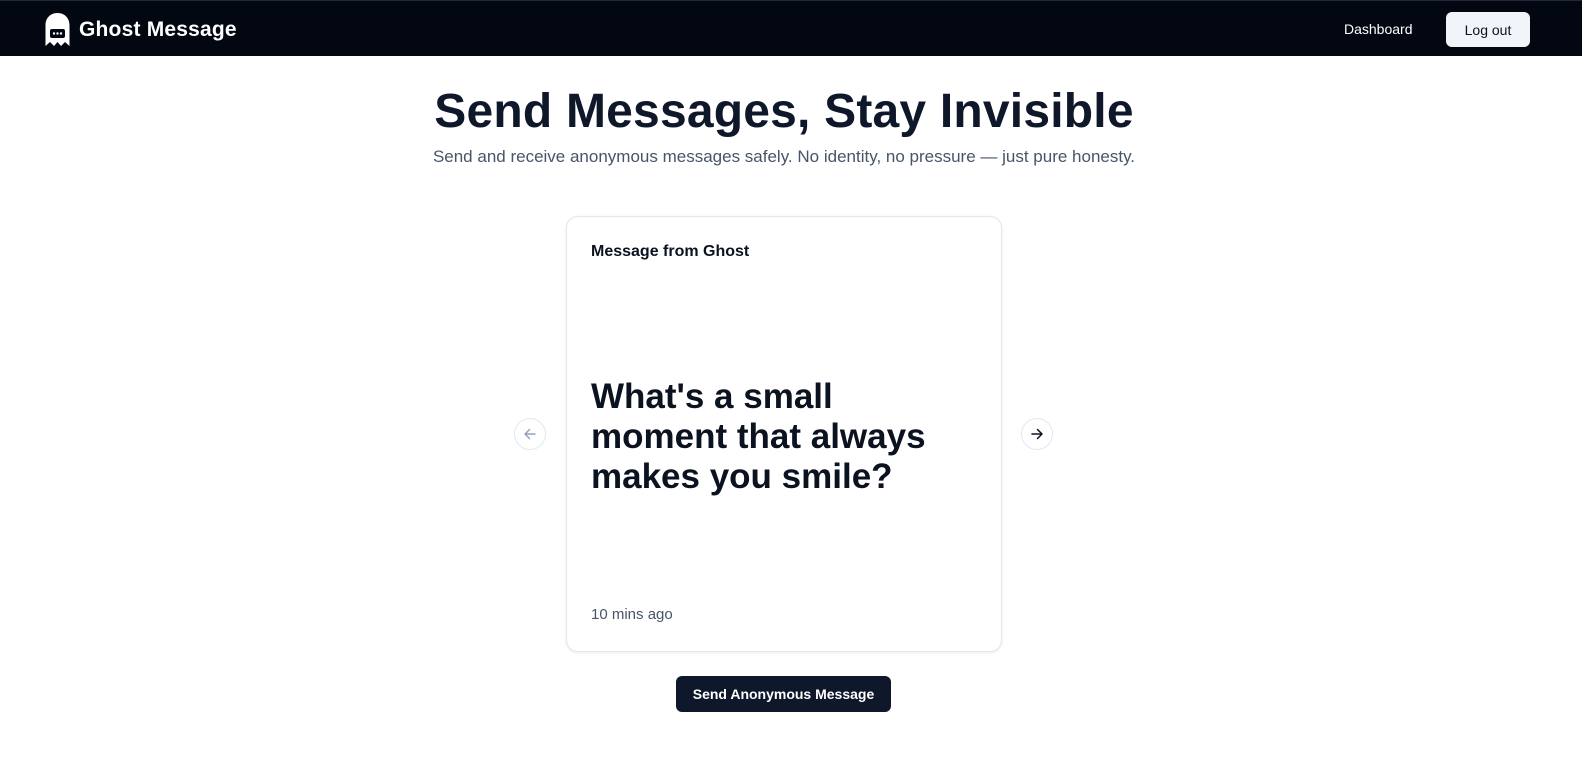  Describe the element at coordinates (632, 614) in the screenshot. I see `message-timestamp: 10 mins ago` at that location.